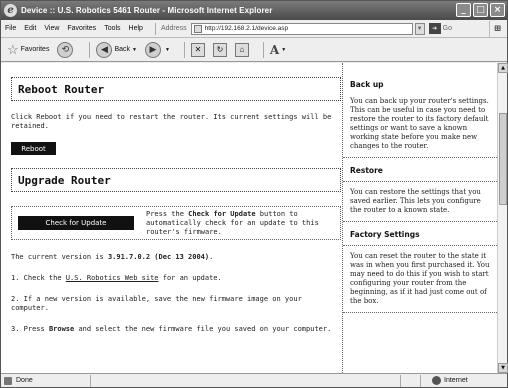 Image resolution: width=508 pixels, height=388 pixels. What do you see at coordinates (456, 380) in the screenshot?
I see `zone-label: Internet` at bounding box center [456, 380].